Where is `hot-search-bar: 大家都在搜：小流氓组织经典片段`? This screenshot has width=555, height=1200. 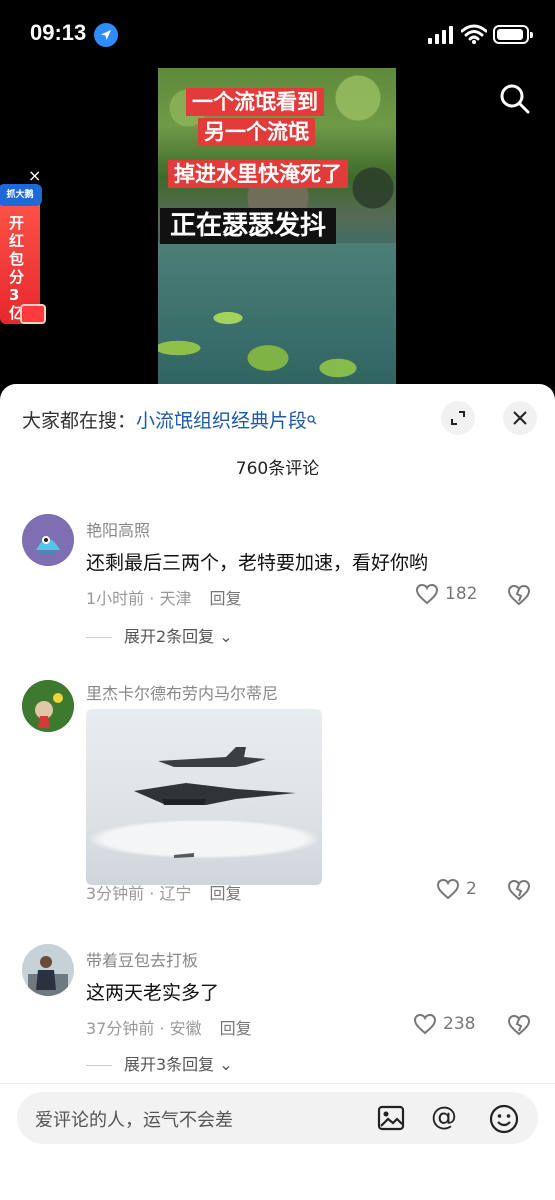 hot-search-bar: 大家都在搜：小流氓组织经典片段 is located at coordinates (169, 419).